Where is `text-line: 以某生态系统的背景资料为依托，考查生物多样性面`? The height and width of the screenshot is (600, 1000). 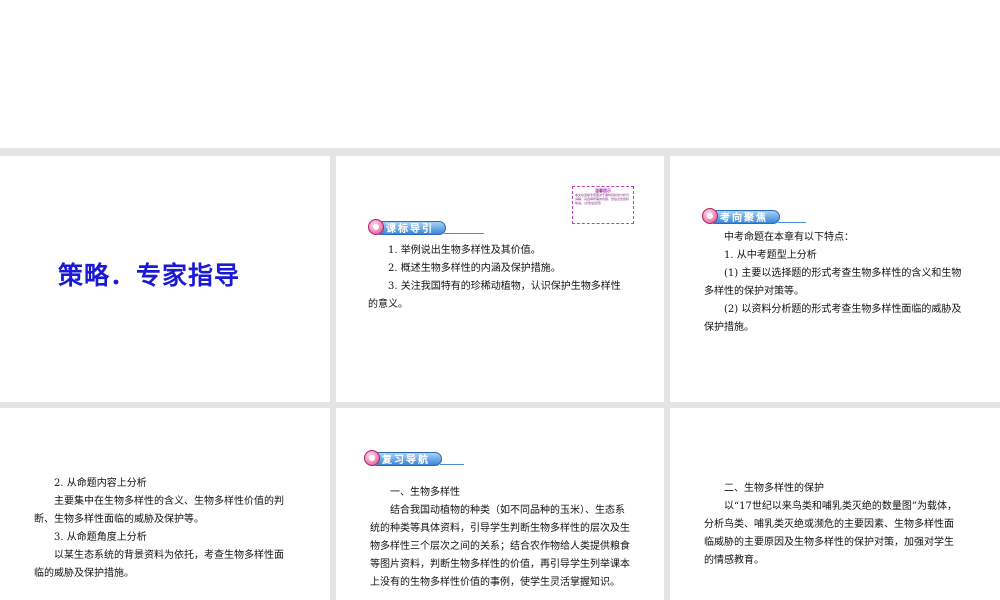
text-line: 以某生态系统的背景资料为依托，考查生物多样性面 is located at coordinates (169, 555).